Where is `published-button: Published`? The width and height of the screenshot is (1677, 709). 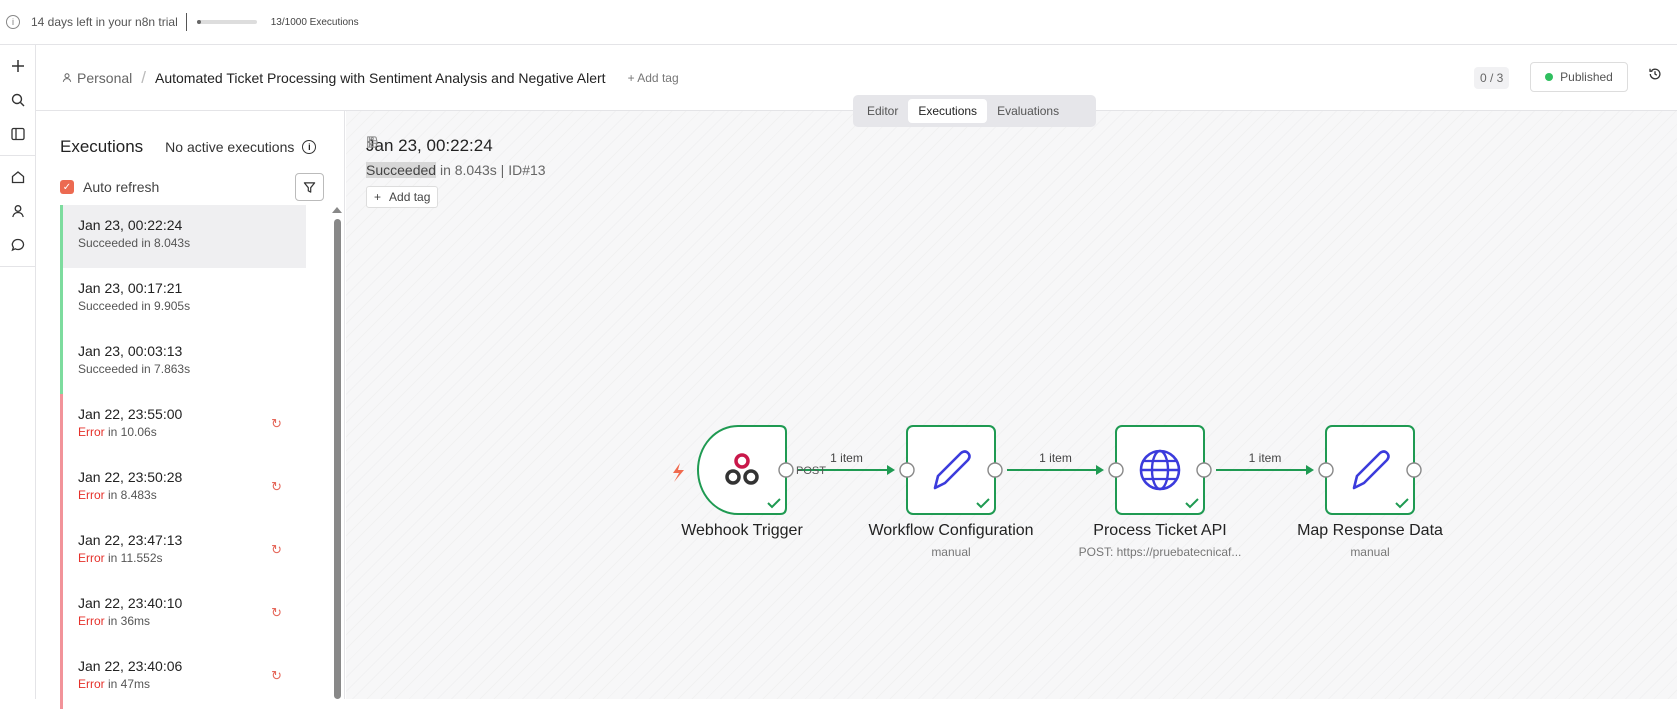 published-button: Published is located at coordinates (1579, 77).